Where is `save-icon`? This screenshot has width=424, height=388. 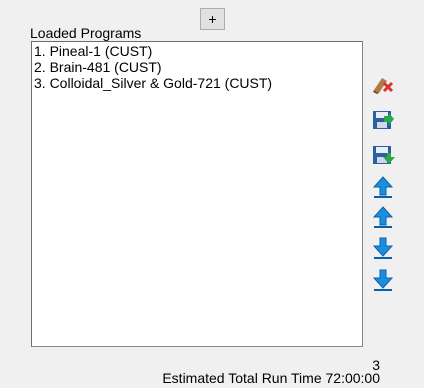
save-icon is located at coordinates (383, 120).